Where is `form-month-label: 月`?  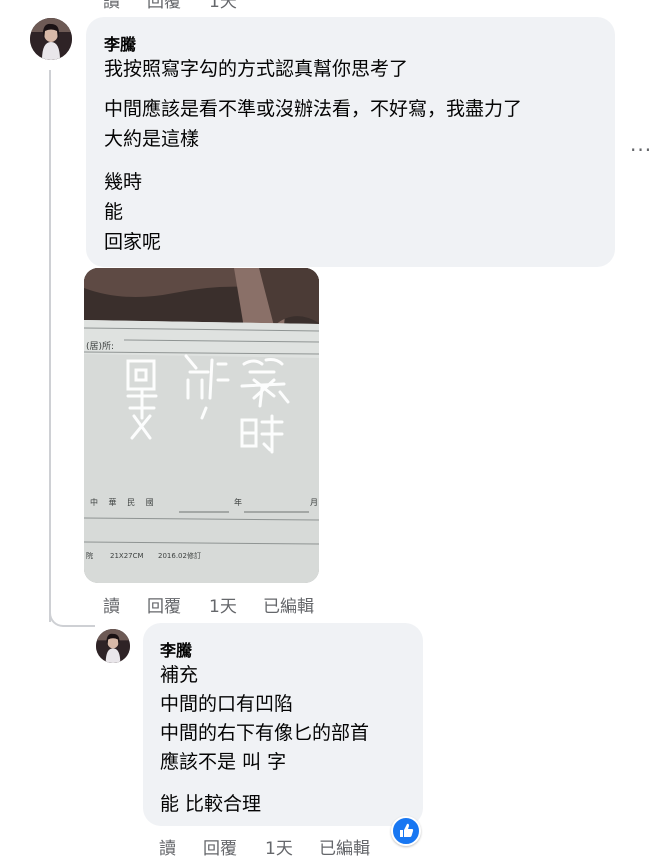 form-month-label: 月 is located at coordinates (314, 502).